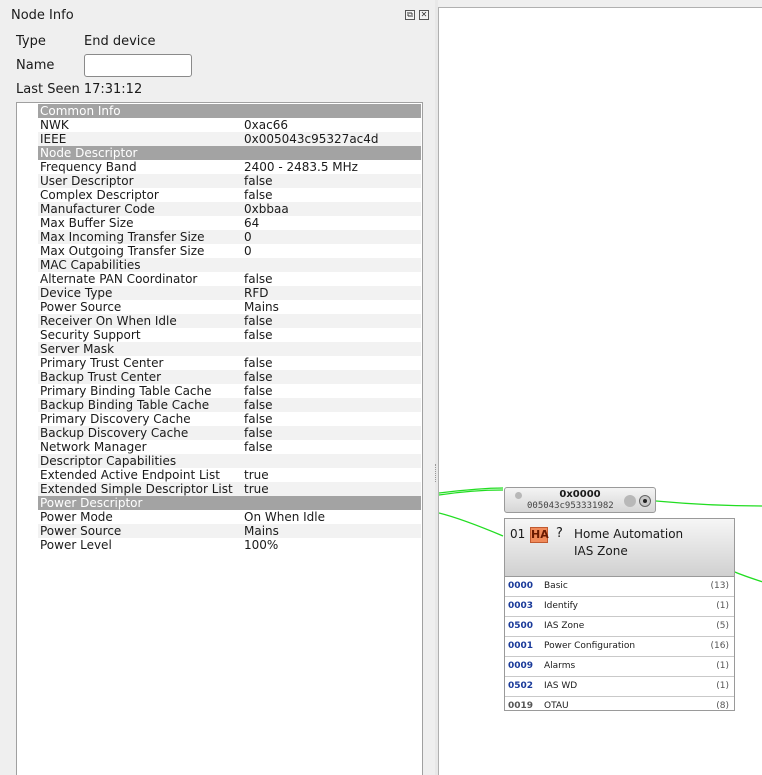 This screenshot has width=762, height=775. I want to click on section-header: Node Descriptor, so click(229, 153).